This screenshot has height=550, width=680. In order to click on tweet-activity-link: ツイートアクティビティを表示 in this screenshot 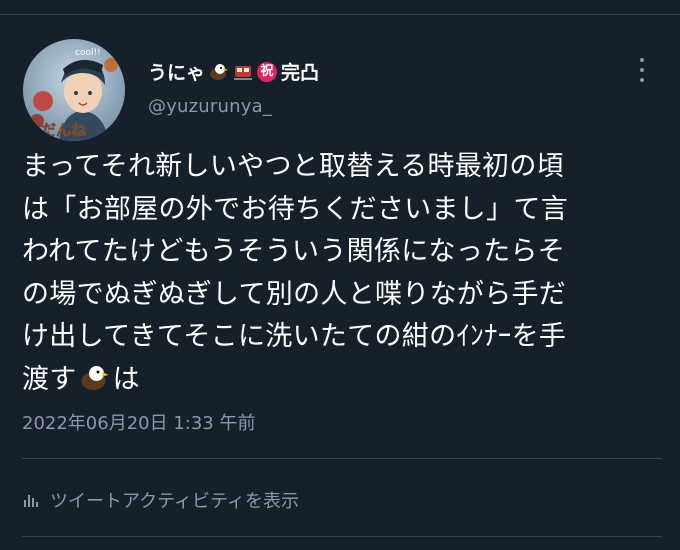, I will do `click(160, 500)`.